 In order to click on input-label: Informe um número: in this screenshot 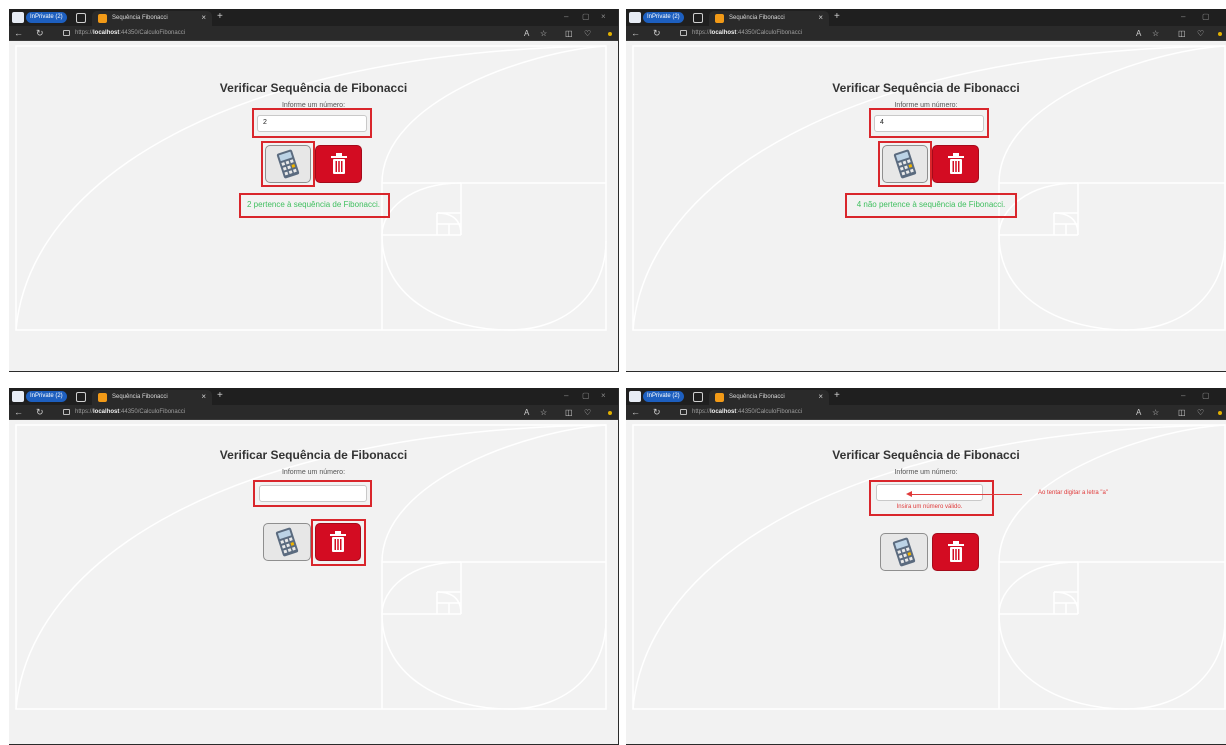, I will do `click(313, 472)`.